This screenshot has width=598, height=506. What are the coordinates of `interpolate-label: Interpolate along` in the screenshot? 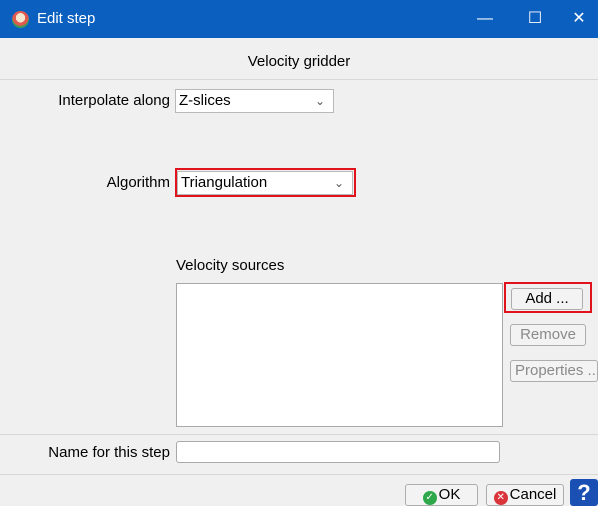 It's located at (114, 100).